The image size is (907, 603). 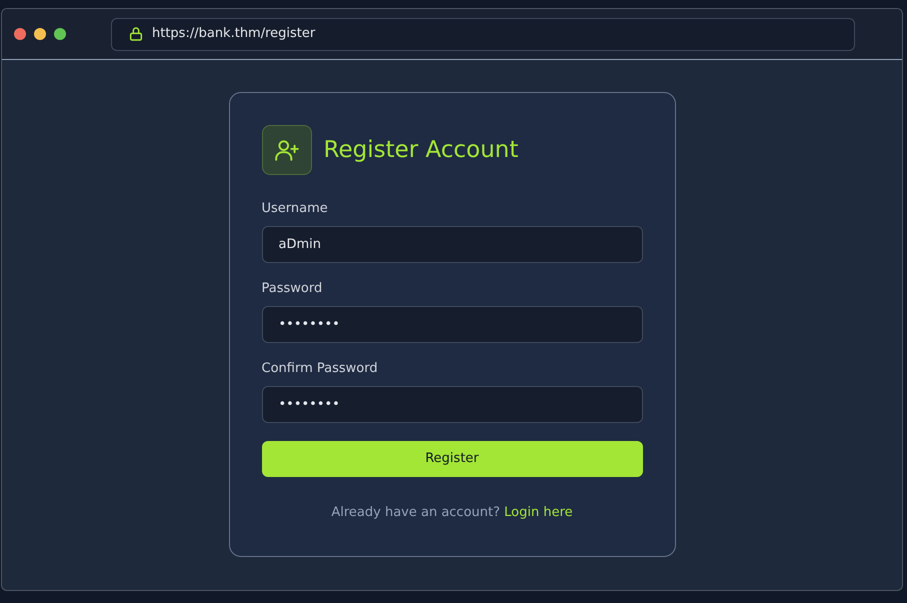 What do you see at coordinates (452, 459) in the screenshot?
I see `register-button: Register` at bounding box center [452, 459].